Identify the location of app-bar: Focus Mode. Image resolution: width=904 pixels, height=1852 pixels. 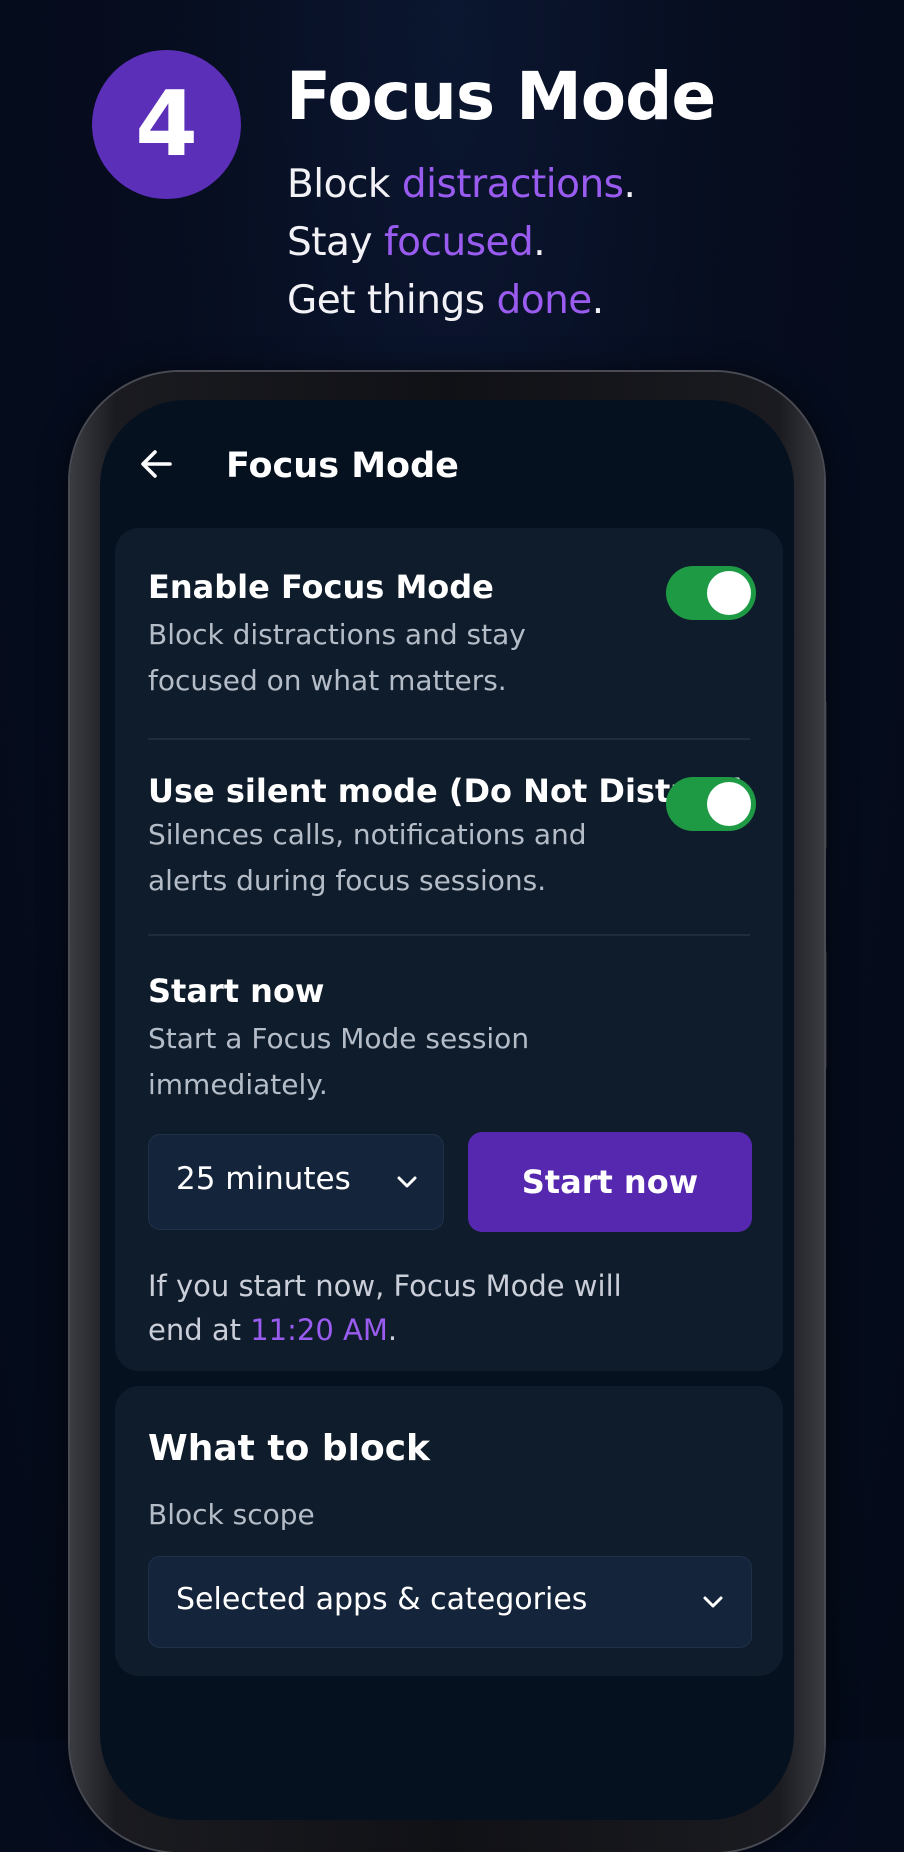
(447, 466).